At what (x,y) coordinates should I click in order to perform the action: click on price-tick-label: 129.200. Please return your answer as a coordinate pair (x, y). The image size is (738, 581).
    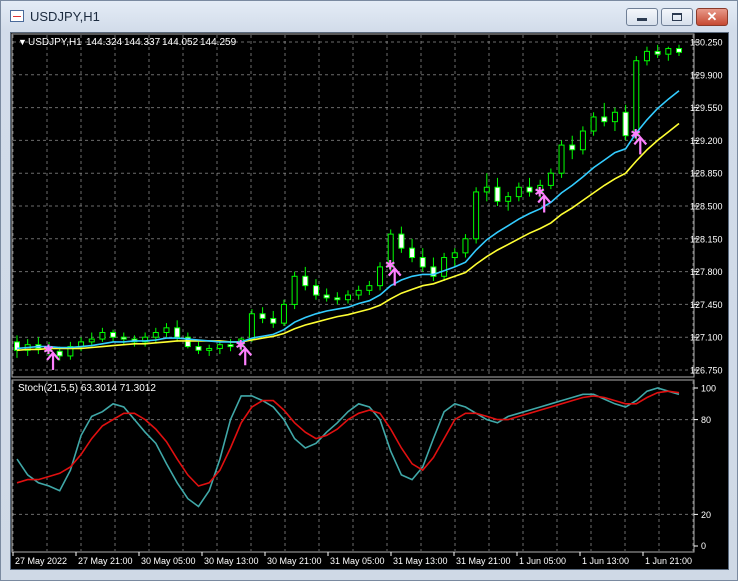
    Looking at the image, I should click on (706, 141).